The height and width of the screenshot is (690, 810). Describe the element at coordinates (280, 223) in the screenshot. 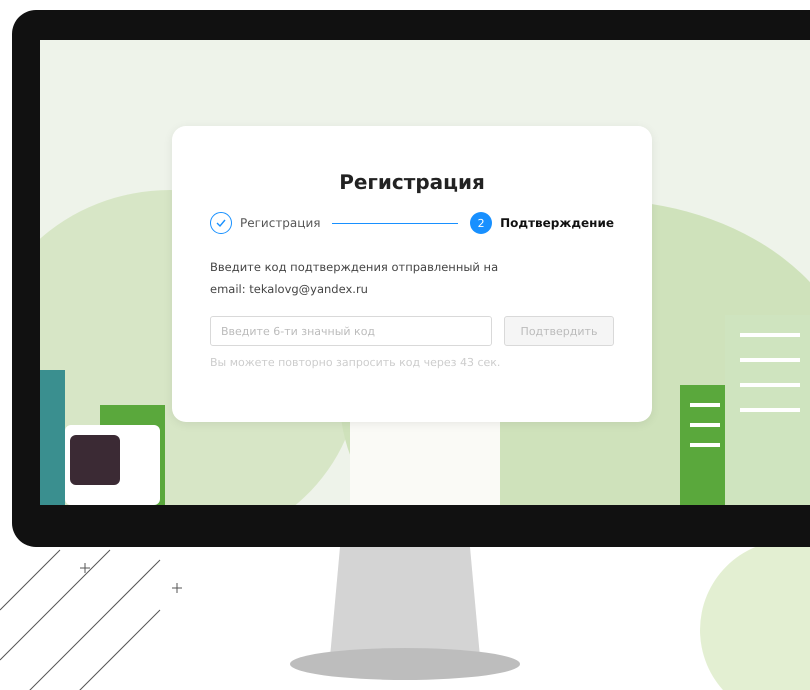

I see `step-label: Регистрация` at that location.